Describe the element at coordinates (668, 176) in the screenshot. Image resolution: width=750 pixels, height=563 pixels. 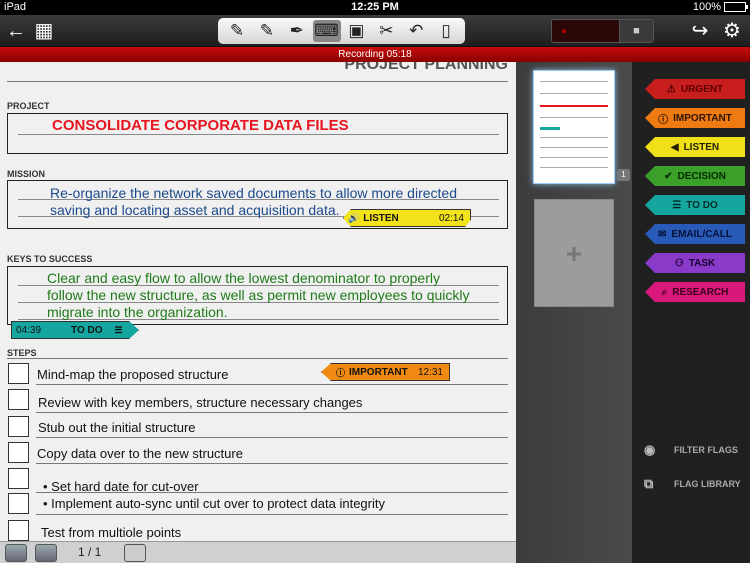
I see `flag-icon: ✔` at that location.